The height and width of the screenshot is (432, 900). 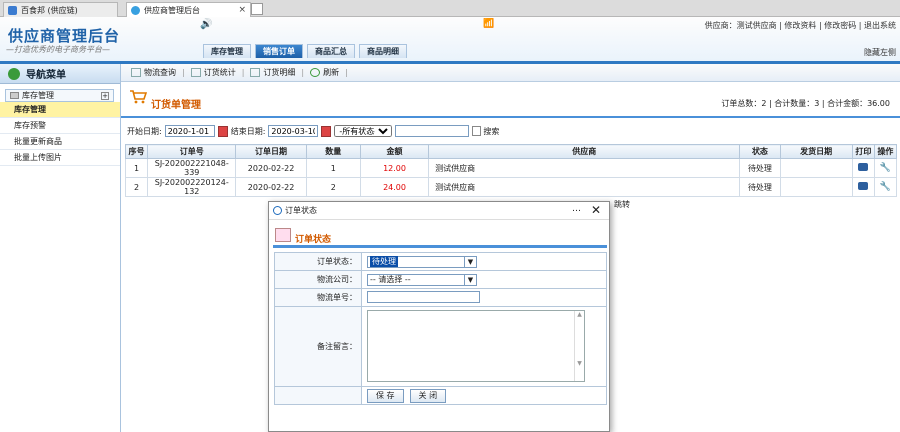 What do you see at coordinates (491, 131) in the screenshot?
I see `search-label: 搜索` at bounding box center [491, 131].